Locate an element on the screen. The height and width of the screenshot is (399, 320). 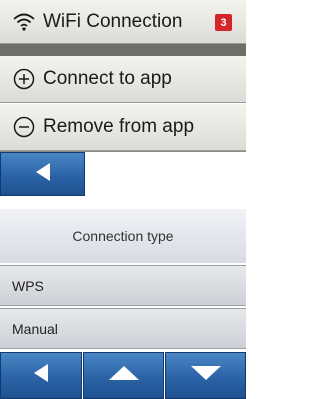
scroll-down-button is located at coordinates (205, 375).